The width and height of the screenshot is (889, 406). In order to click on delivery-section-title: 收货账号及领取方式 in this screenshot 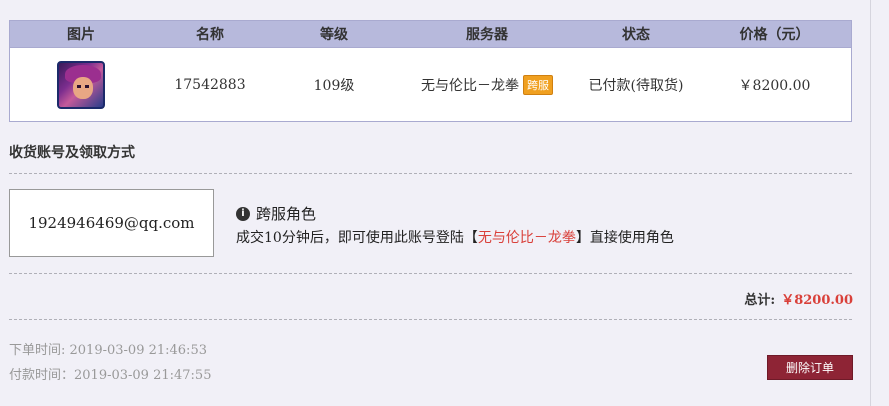, I will do `click(72, 153)`.